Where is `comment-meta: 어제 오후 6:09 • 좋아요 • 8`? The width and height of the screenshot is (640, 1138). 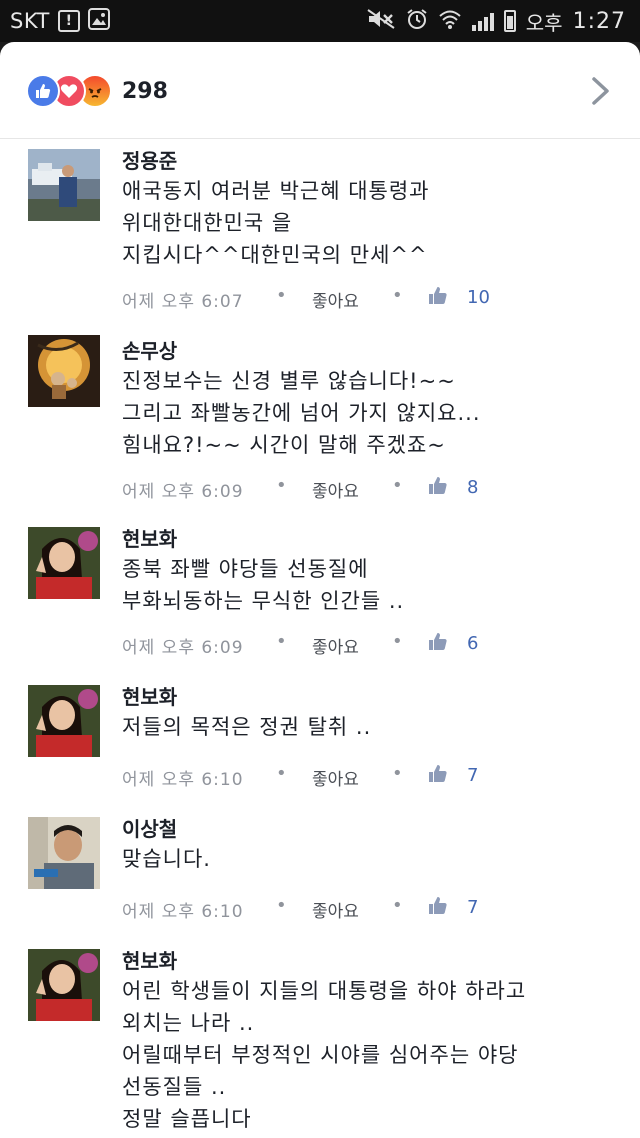
comment-meta: 어제 오후 6:09 • 좋아요 • 8 is located at coordinates (362, 489).